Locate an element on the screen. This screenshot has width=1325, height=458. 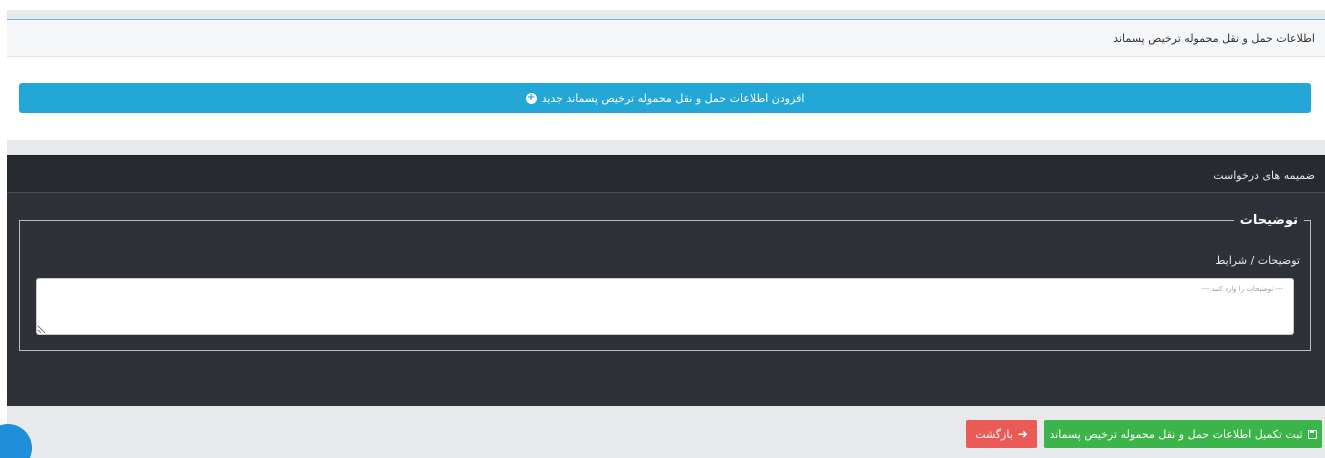
panel-separator is located at coordinates (666, 147).